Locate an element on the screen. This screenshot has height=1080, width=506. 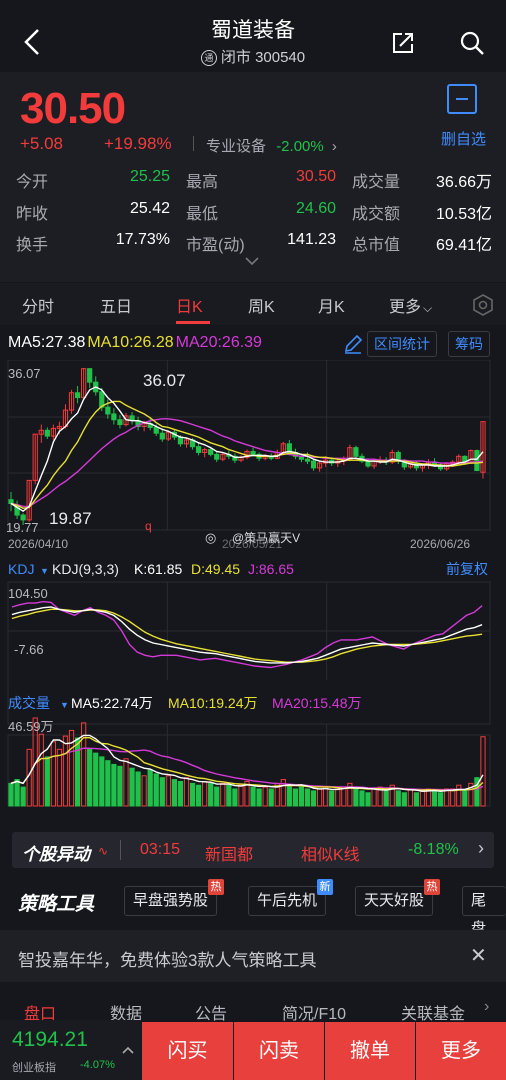
tab-five-day: 五日 is located at coordinates (116, 305).